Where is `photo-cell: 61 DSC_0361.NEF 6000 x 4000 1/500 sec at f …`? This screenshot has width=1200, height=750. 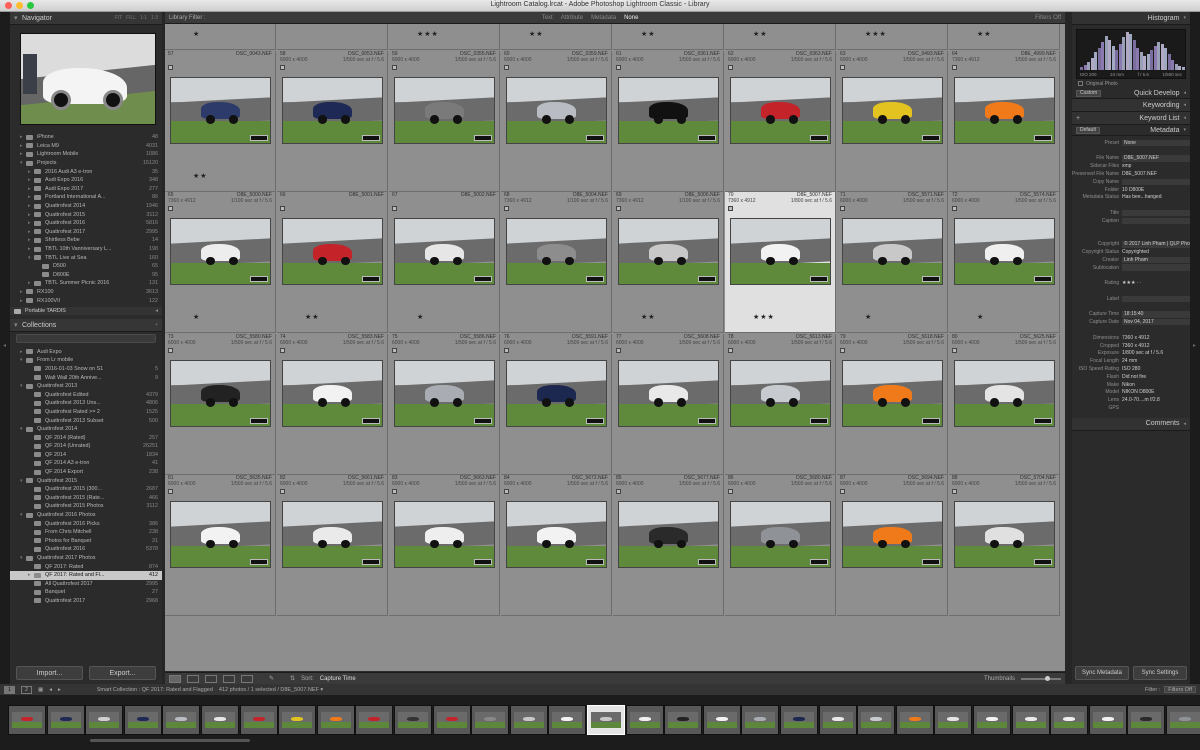 photo-cell: 61 DSC_0361.NEF 6000 x 4000 1/500 sec at f … is located at coordinates (668, 121).